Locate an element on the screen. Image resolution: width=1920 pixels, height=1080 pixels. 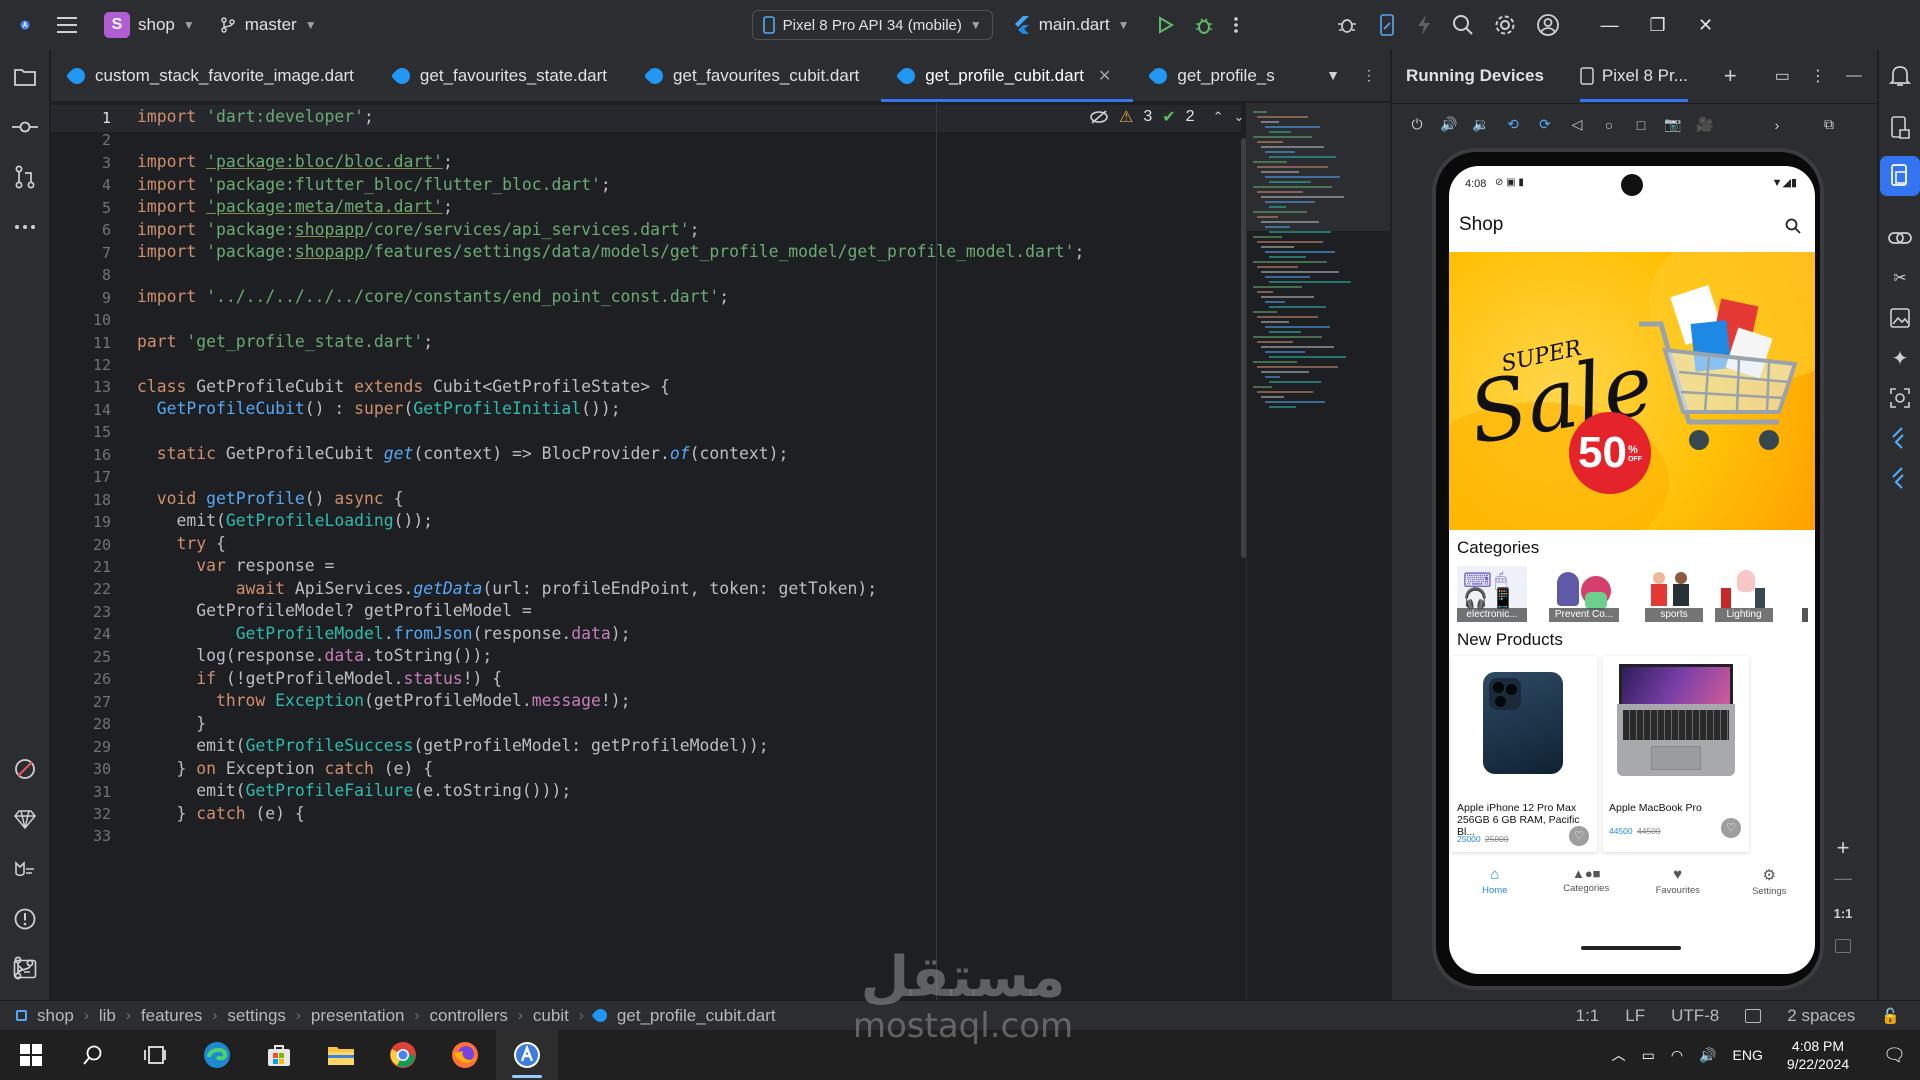
system-clock: 4:08 PM 9/22/2024 is located at coordinates (1818, 1055).